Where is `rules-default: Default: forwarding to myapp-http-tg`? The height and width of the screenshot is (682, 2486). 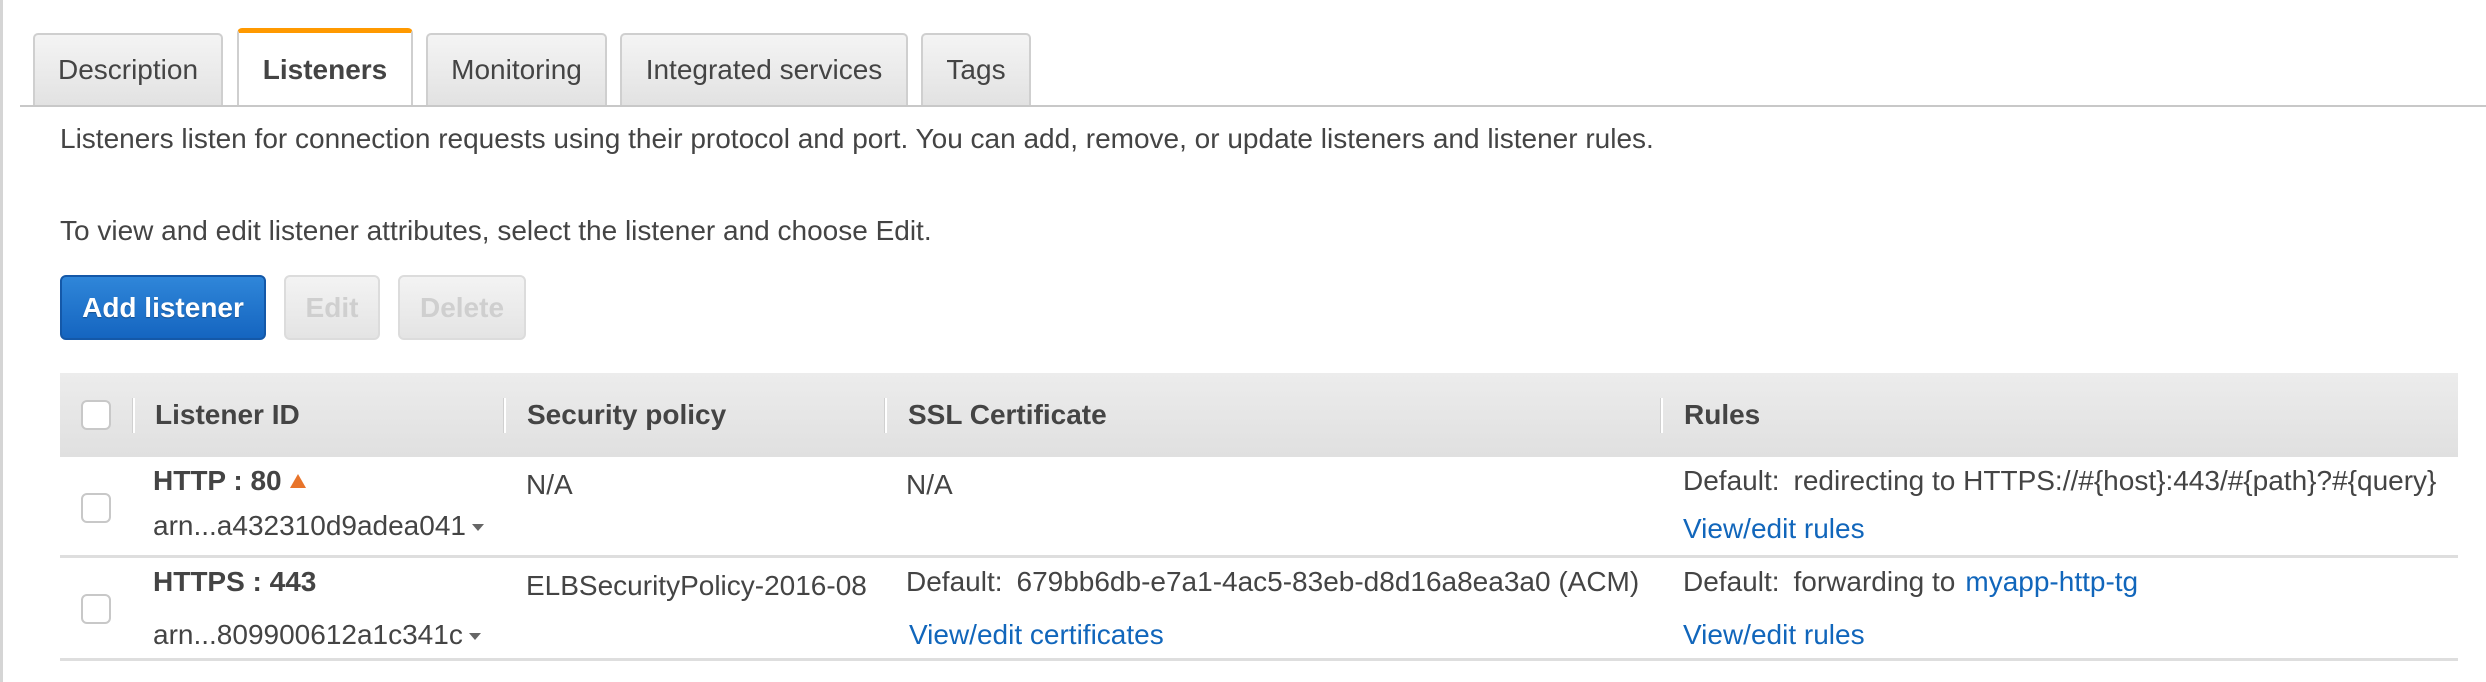
rules-default: Default: forwarding to myapp-http-tg is located at coordinates (1910, 582).